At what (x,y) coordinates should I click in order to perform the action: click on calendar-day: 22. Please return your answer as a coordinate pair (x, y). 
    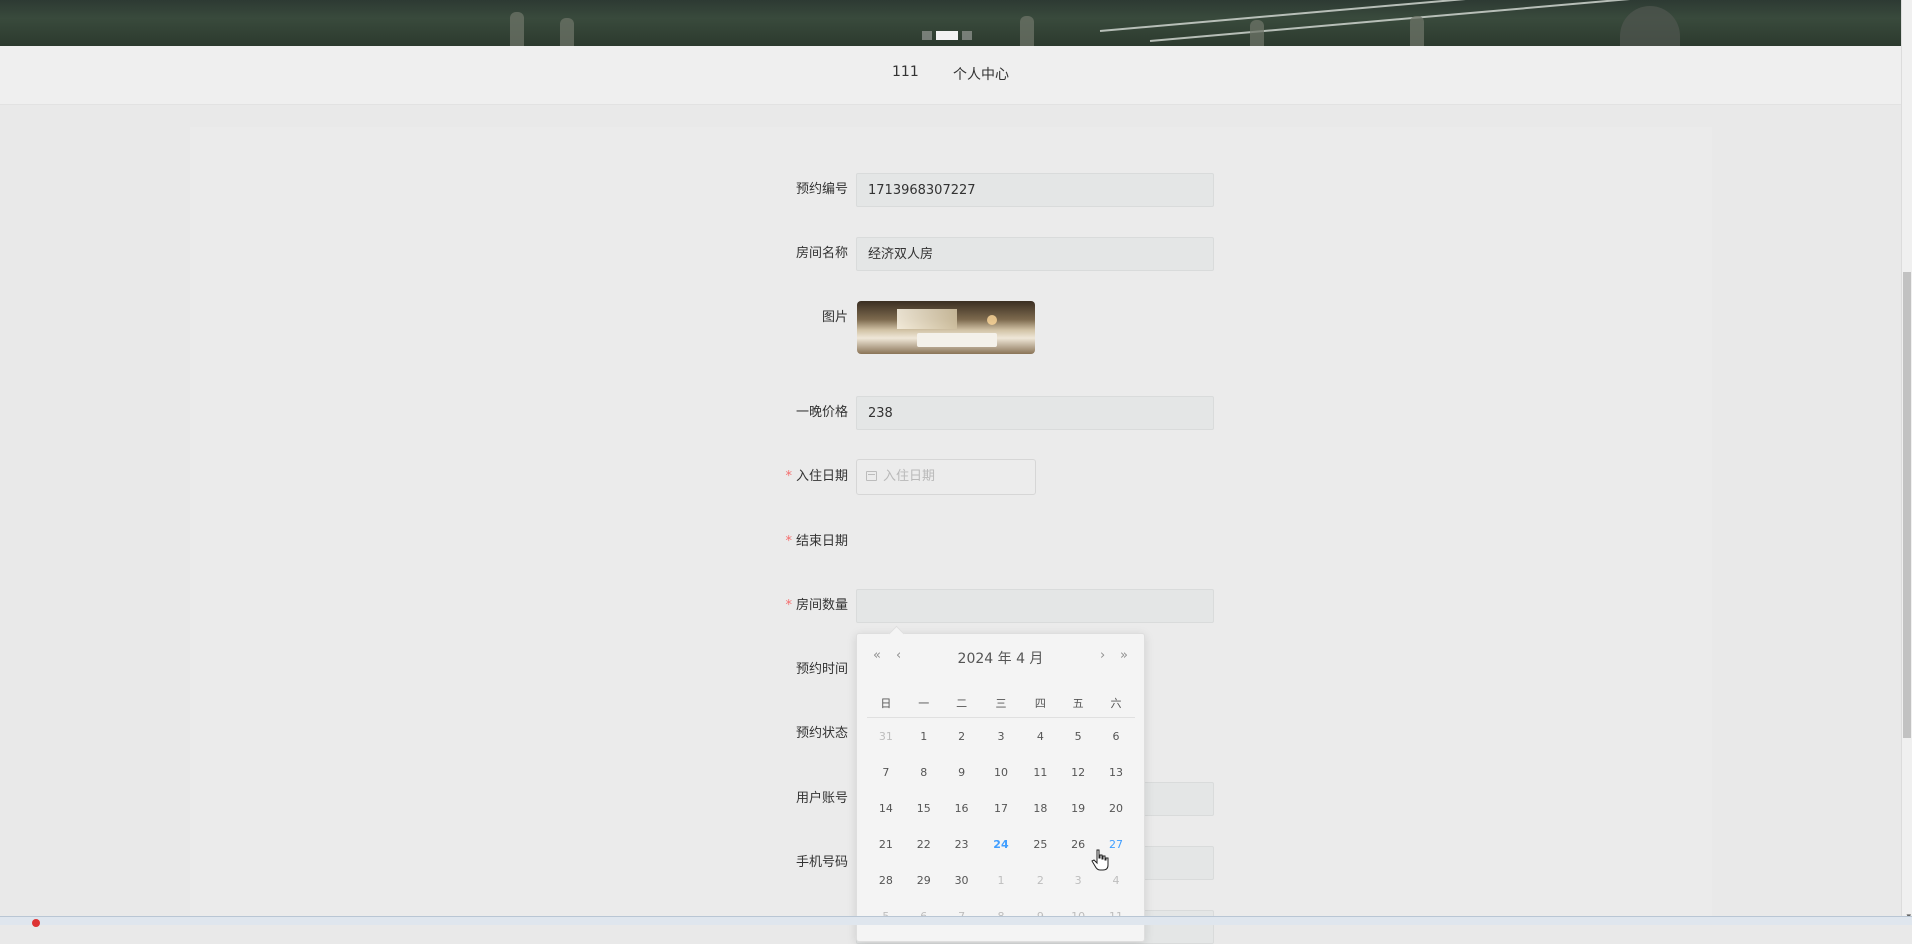
    Looking at the image, I should click on (924, 844).